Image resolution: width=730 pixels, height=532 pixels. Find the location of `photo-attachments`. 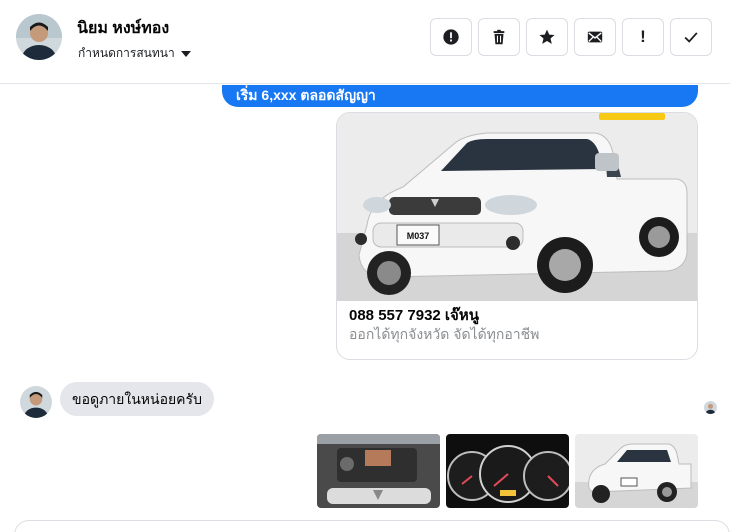

photo-attachments is located at coordinates (507, 471).